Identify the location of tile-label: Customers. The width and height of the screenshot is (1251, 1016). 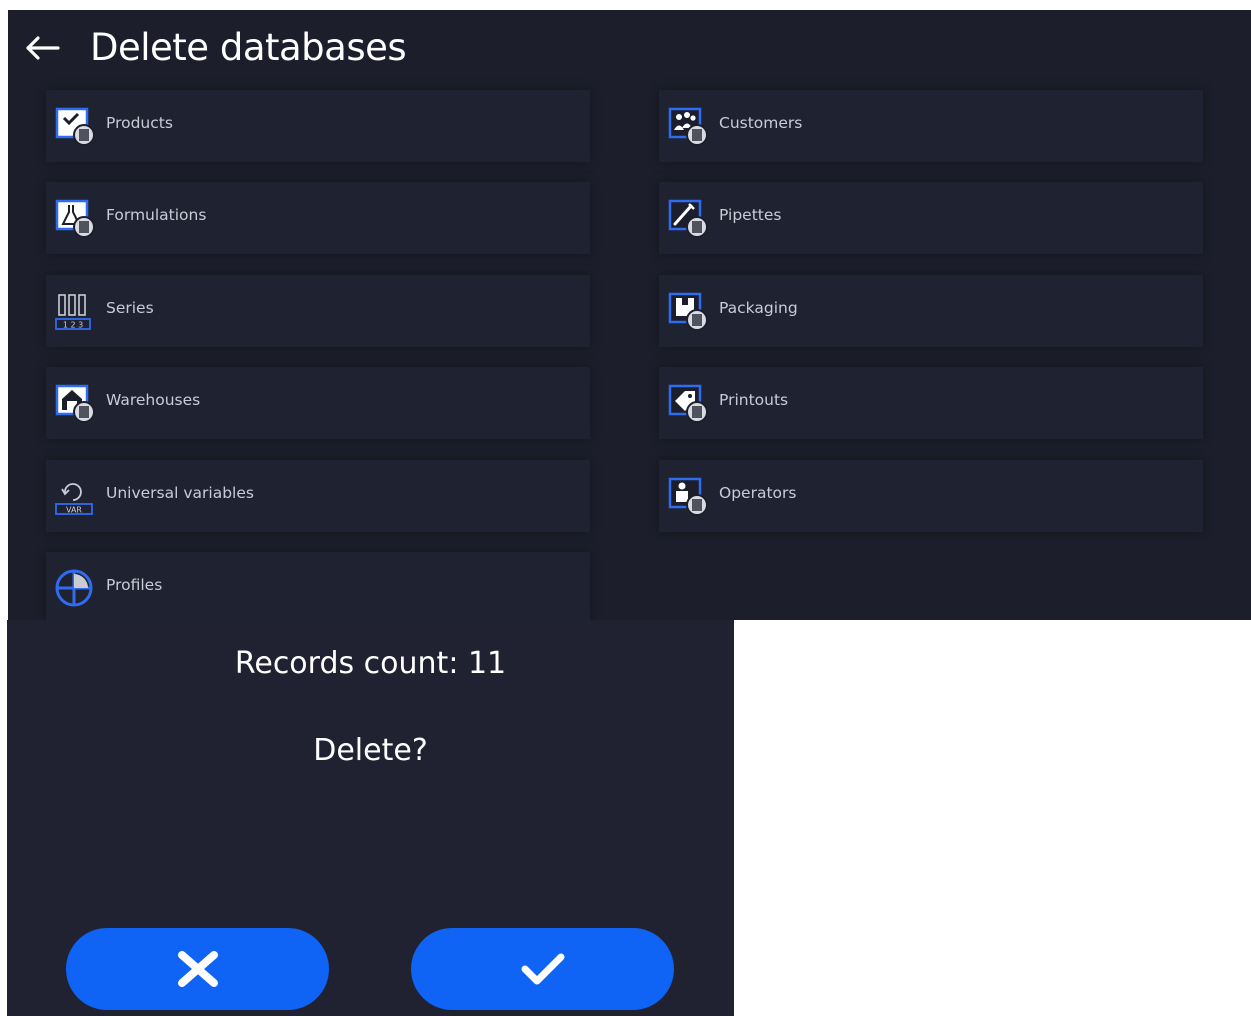
(761, 123).